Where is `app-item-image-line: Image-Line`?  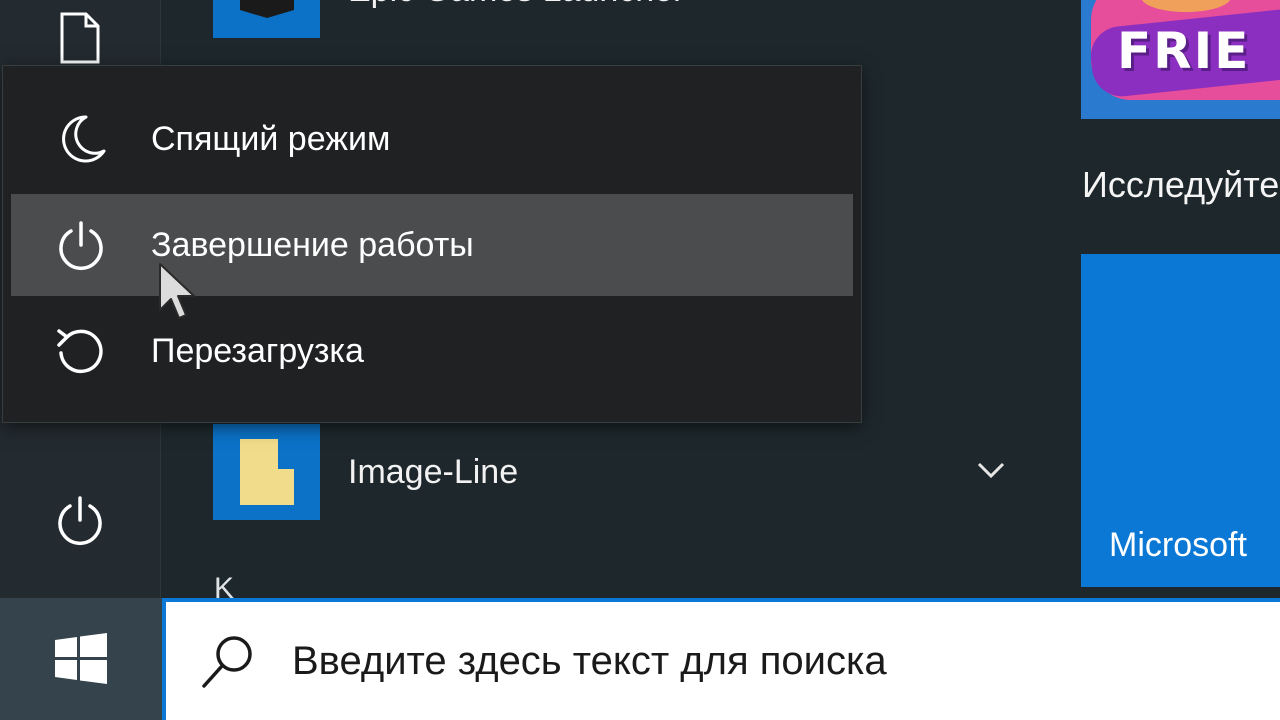 app-item-image-line: Image-Line is located at coordinates (613, 472).